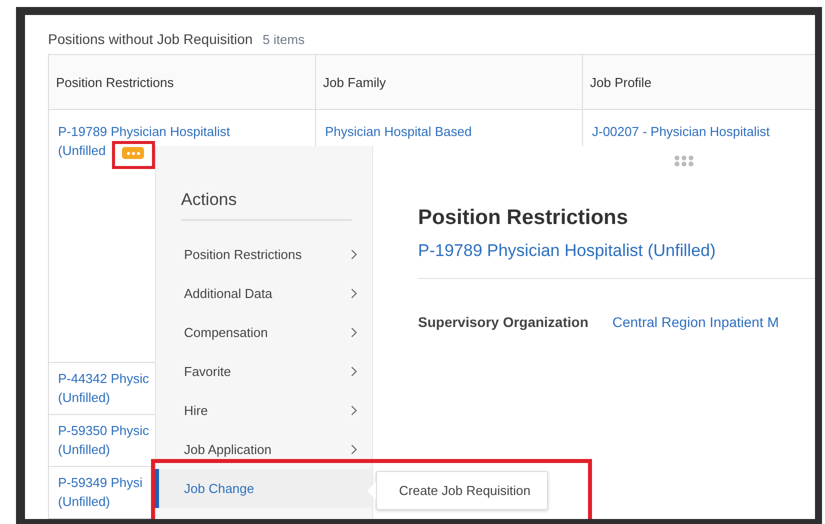  Describe the element at coordinates (263, 410) in the screenshot. I see `menu-item: Hire` at that location.